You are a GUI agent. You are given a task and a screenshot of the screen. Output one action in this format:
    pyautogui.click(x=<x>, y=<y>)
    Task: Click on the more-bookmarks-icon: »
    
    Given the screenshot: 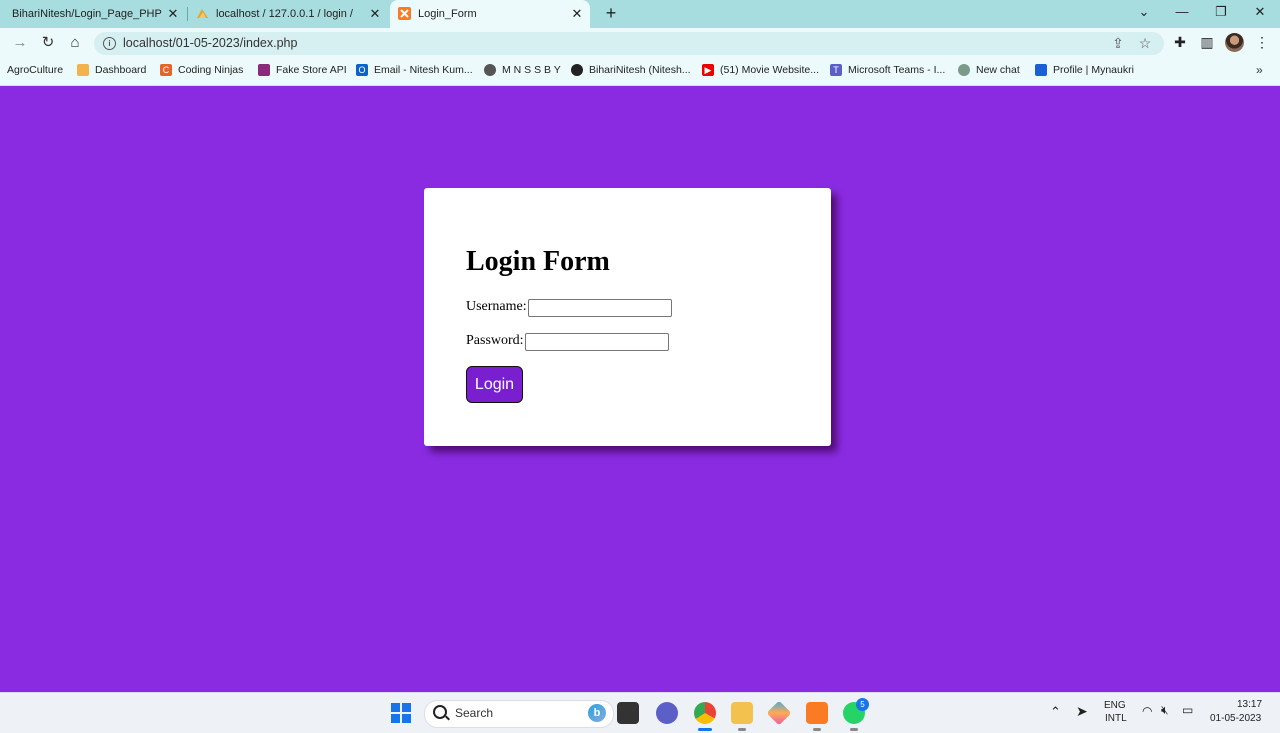 What is the action you would take?
    pyautogui.click(x=1259, y=70)
    